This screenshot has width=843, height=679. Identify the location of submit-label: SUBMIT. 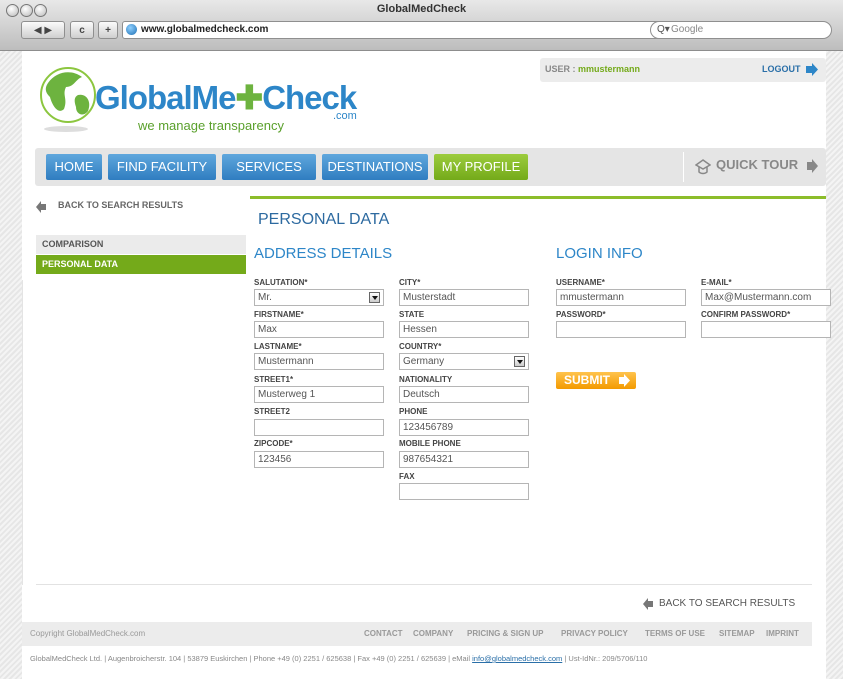
(587, 380).